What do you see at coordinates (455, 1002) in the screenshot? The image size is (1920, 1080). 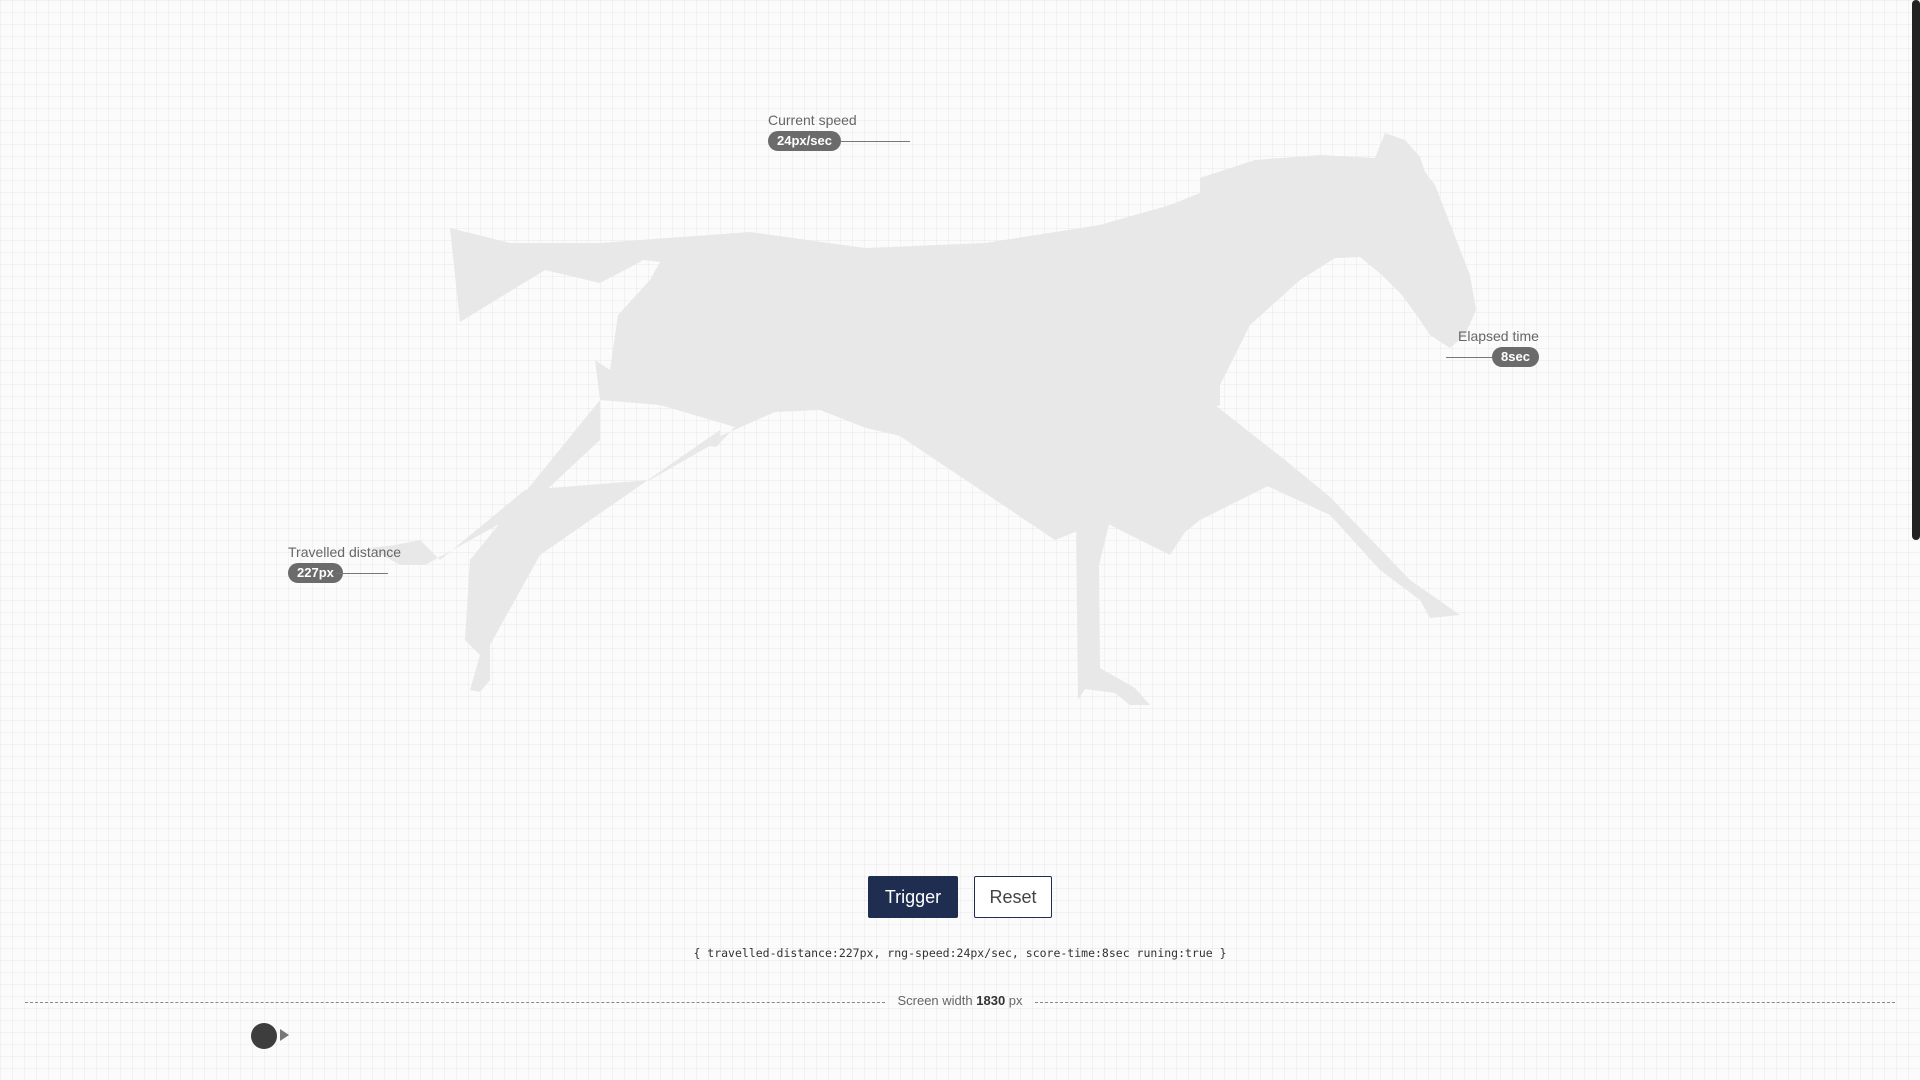 I see `ruler-line-left` at bounding box center [455, 1002].